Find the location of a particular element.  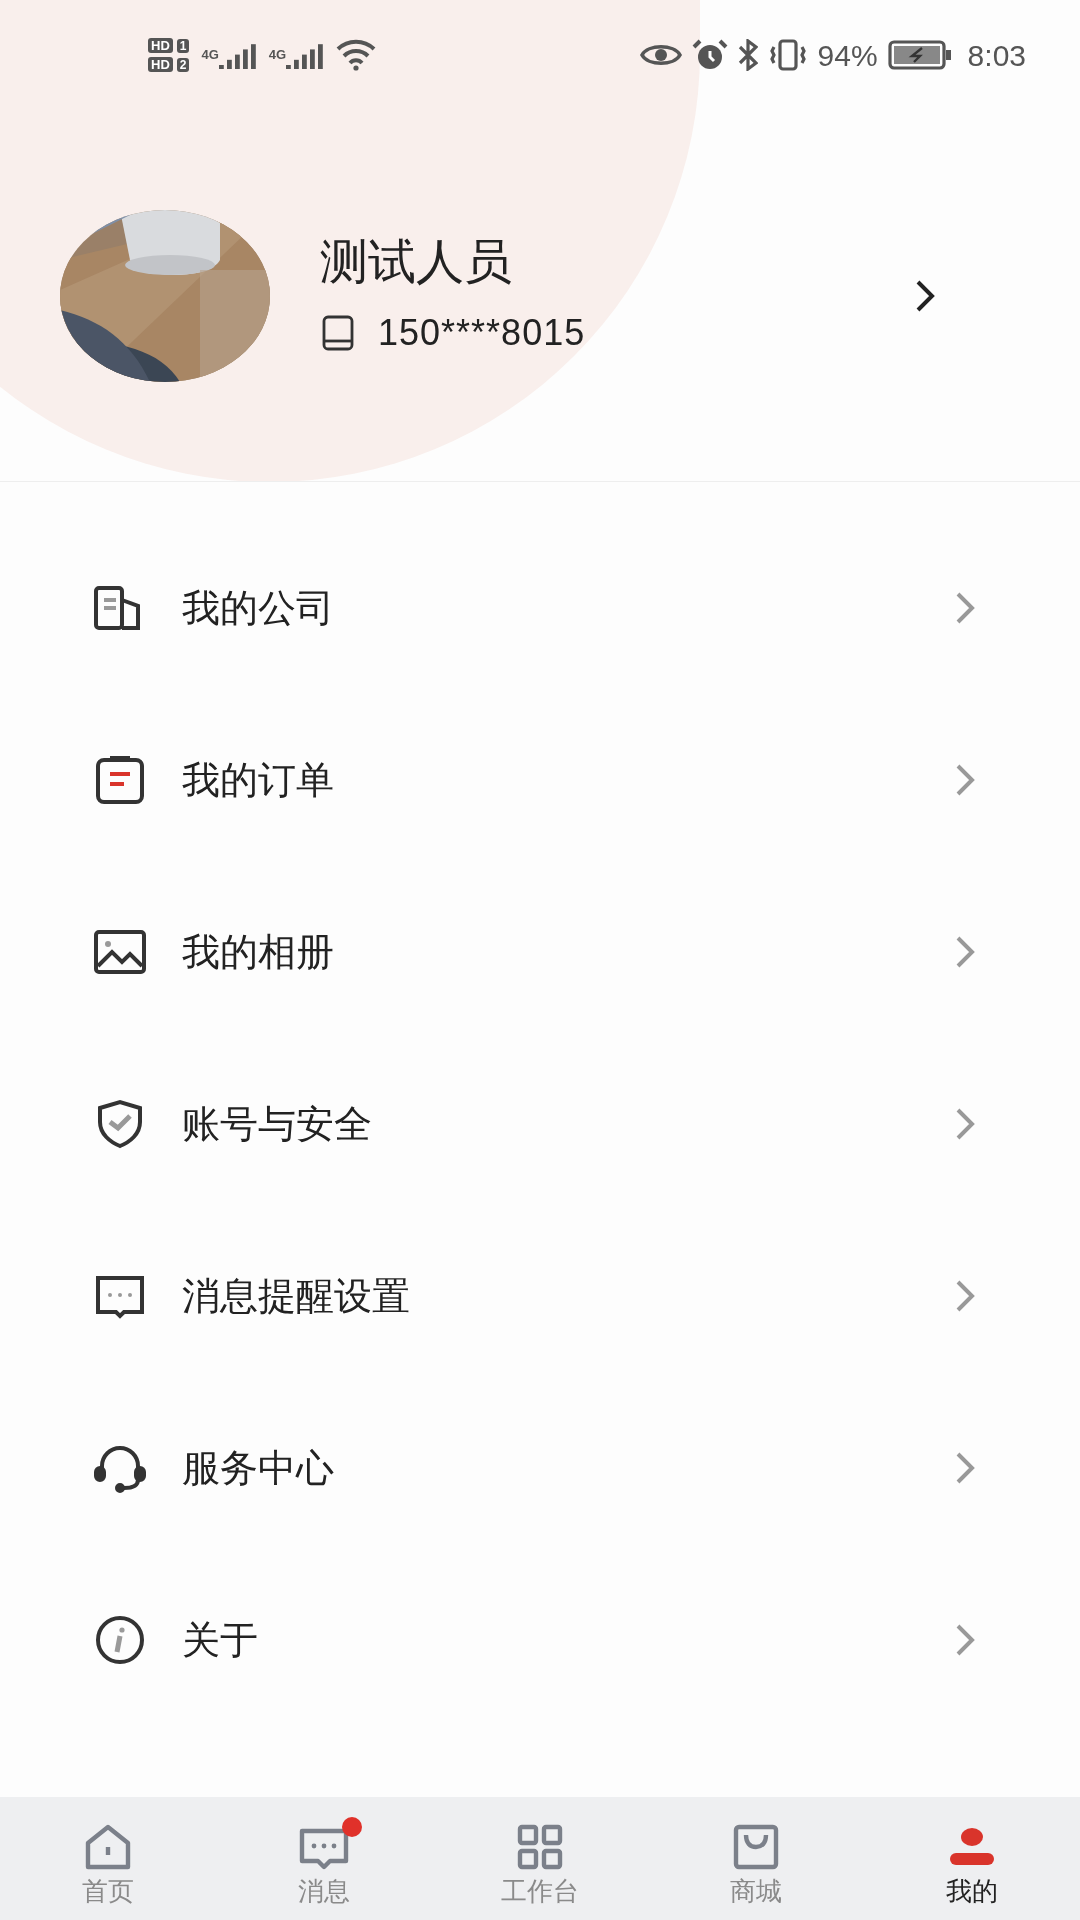

menu-label: 关于 is located at coordinates (220, 1640).